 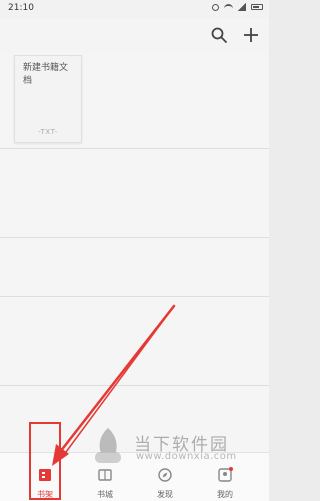 I want to click on status-icons, so click(x=237, y=7).